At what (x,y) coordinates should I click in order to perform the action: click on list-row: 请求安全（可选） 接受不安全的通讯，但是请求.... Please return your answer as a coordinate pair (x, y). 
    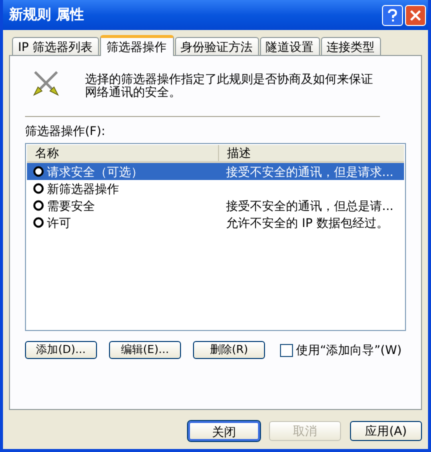
    Looking at the image, I should click on (215, 171).